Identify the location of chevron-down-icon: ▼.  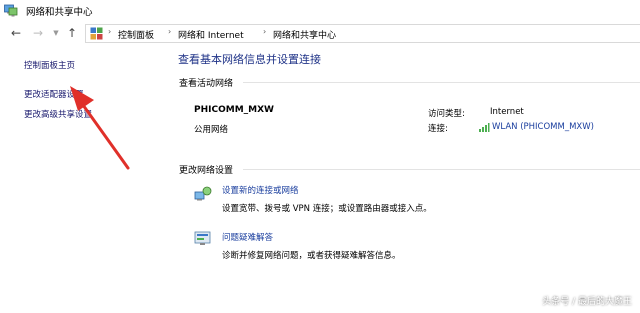
(56, 33).